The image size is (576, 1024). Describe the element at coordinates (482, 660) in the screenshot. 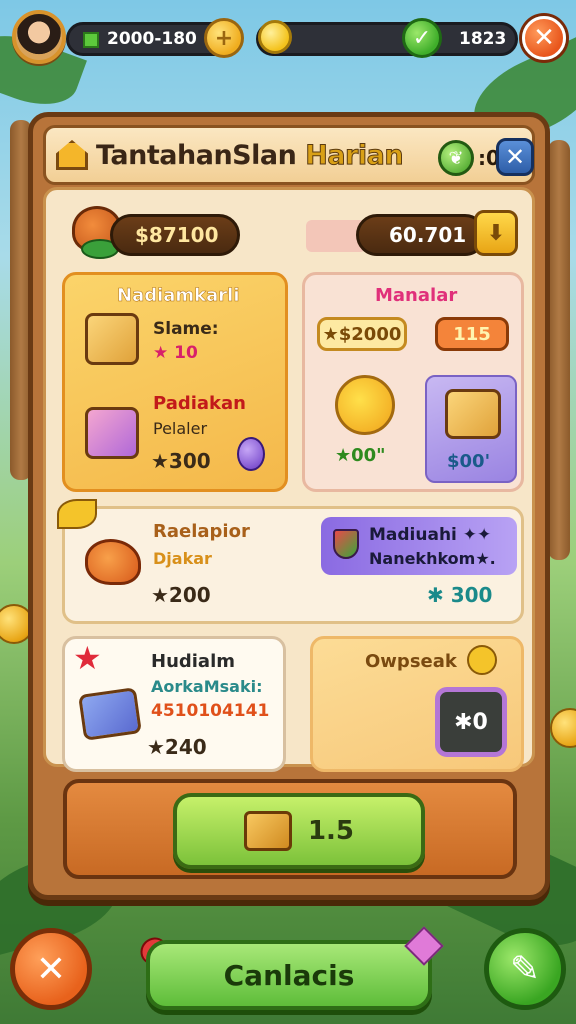

I see `speech-bubble-icon` at that location.